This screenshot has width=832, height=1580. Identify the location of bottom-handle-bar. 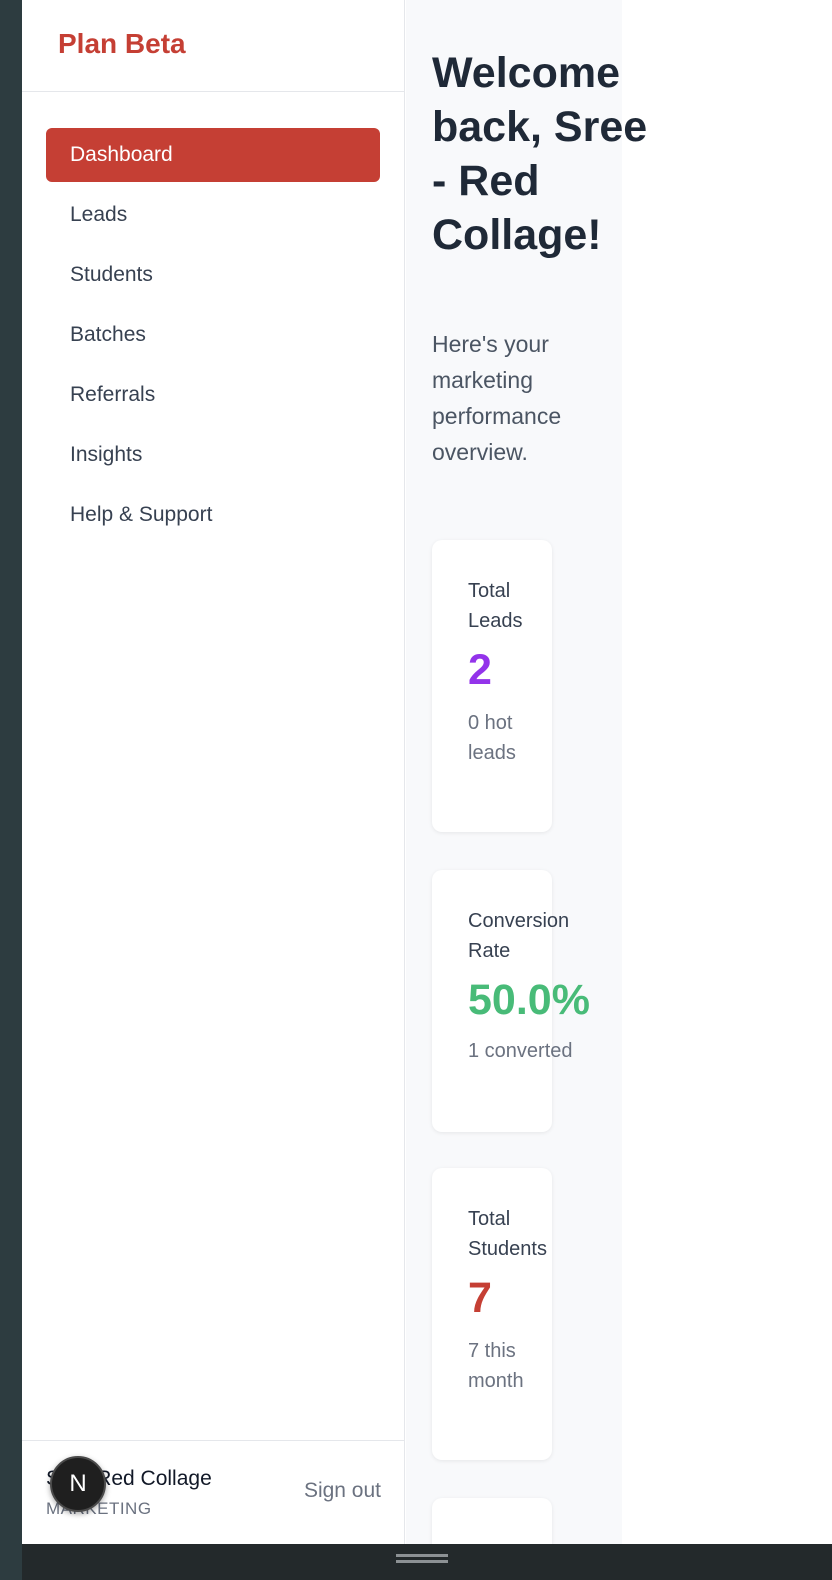
(427, 1562).